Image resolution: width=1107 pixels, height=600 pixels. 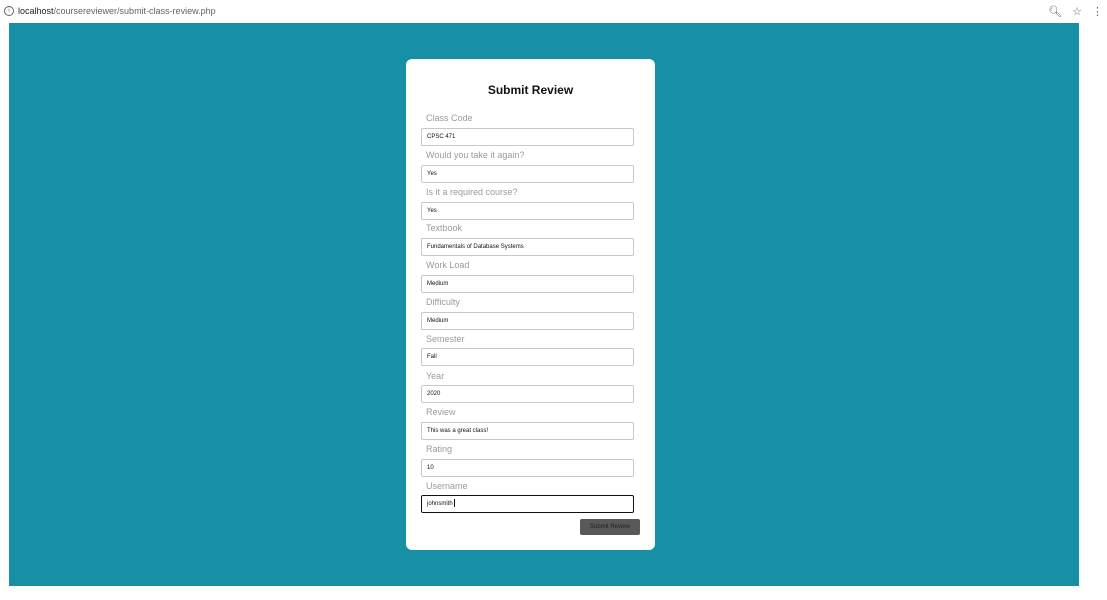 I want to click on semester-input: Fall, so click(x=527, y=357).